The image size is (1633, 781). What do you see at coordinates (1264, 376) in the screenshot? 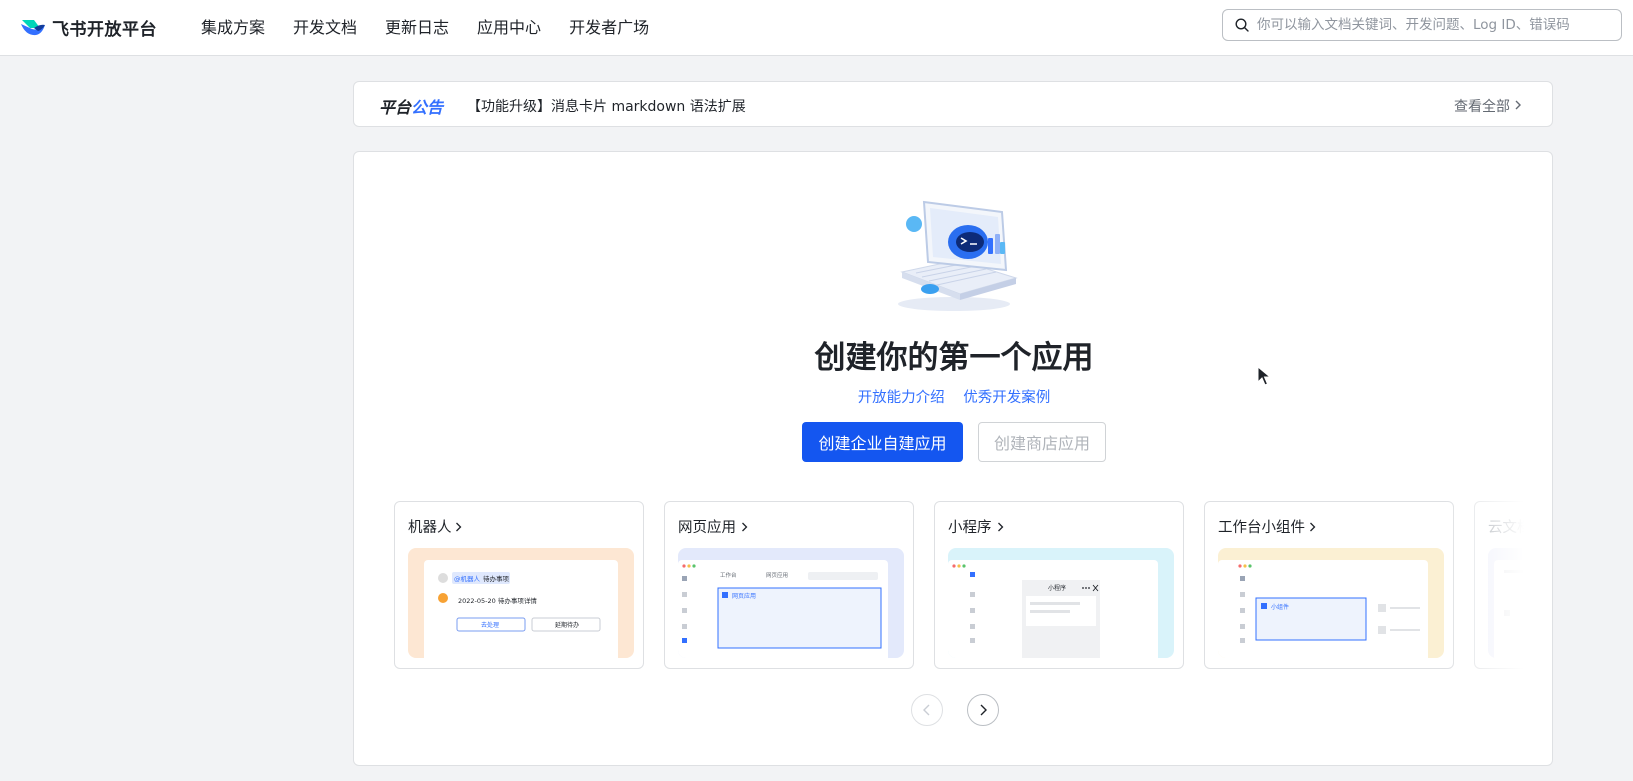
I see `mouse-cursor-icon` at bounding box center [1264, 376].